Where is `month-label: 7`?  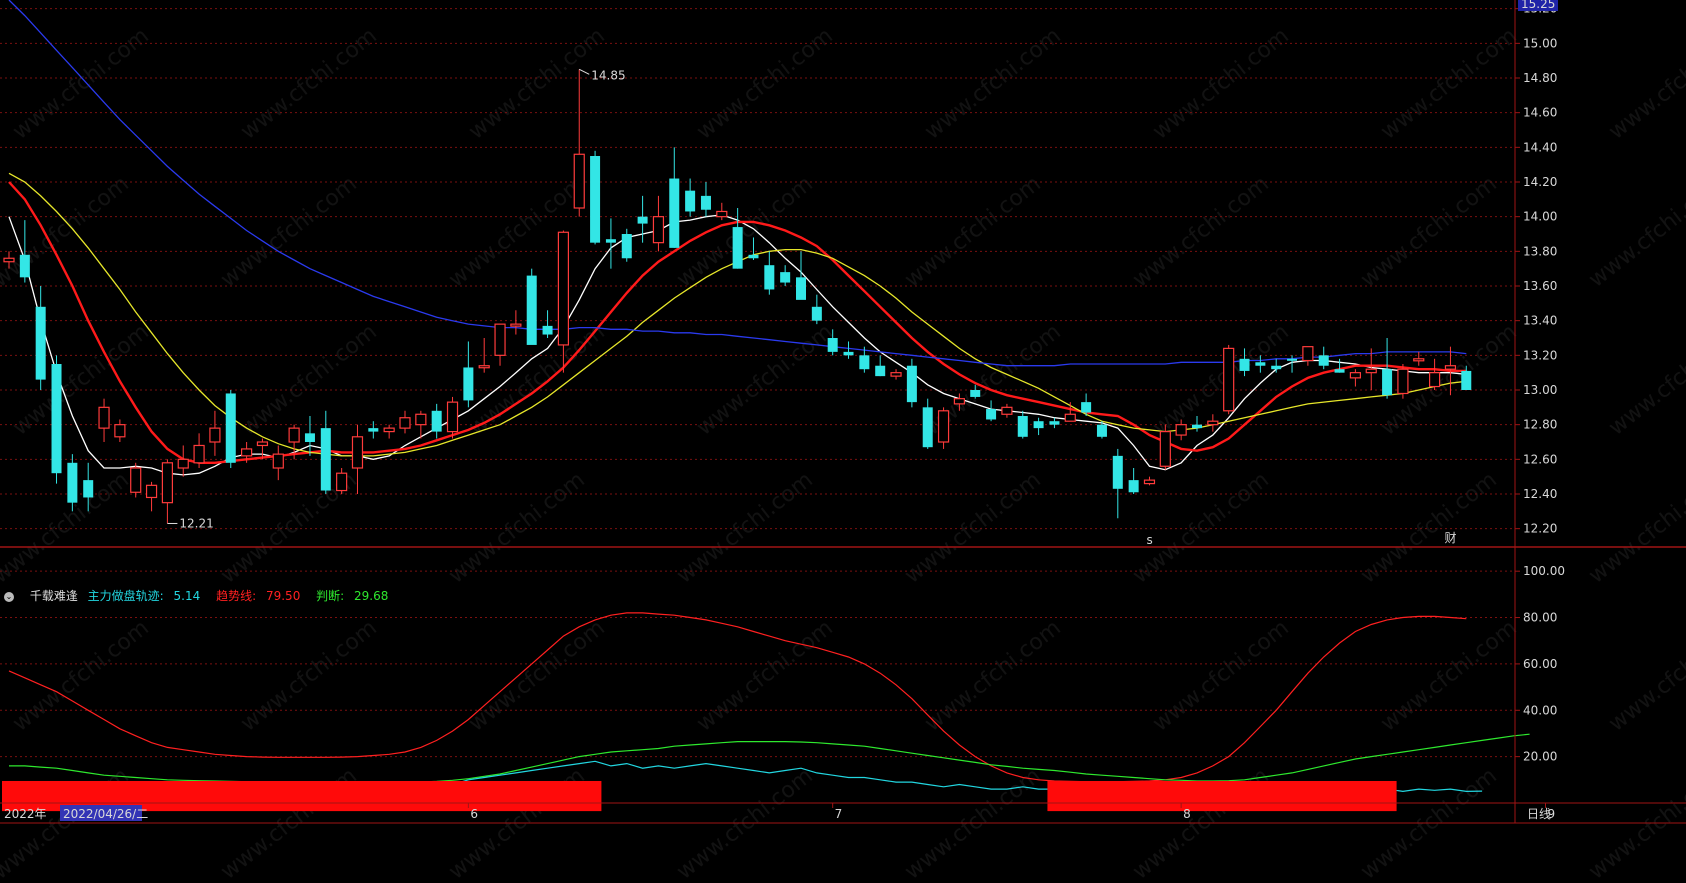
month-label: 7 is located at coordinates (839, 814).